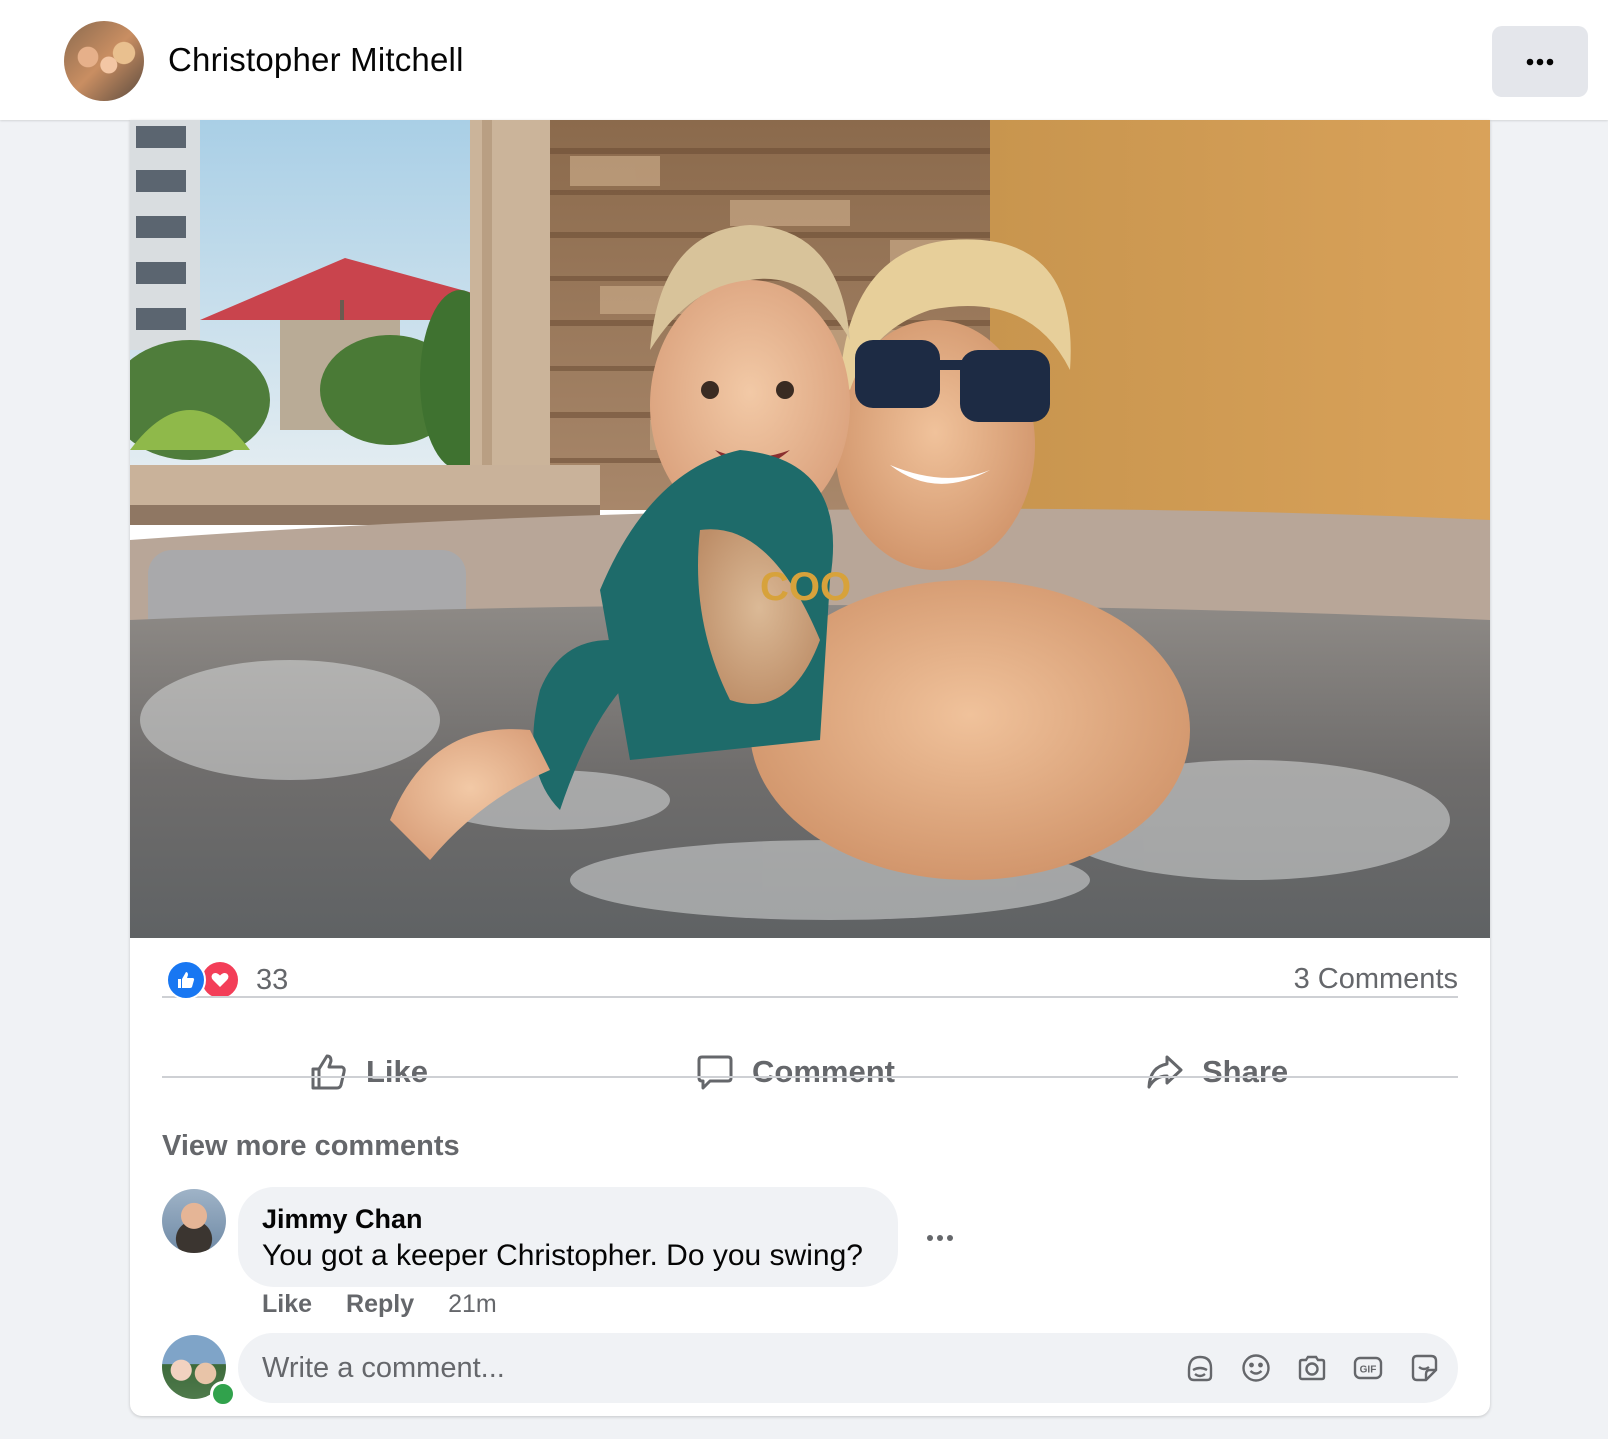 Image resolution: width=1608 pixels, height=1439 pixels. Describe the element at coordinates (287, 1304) in the screenshot. I see `comment-like-link: Like` at that location.